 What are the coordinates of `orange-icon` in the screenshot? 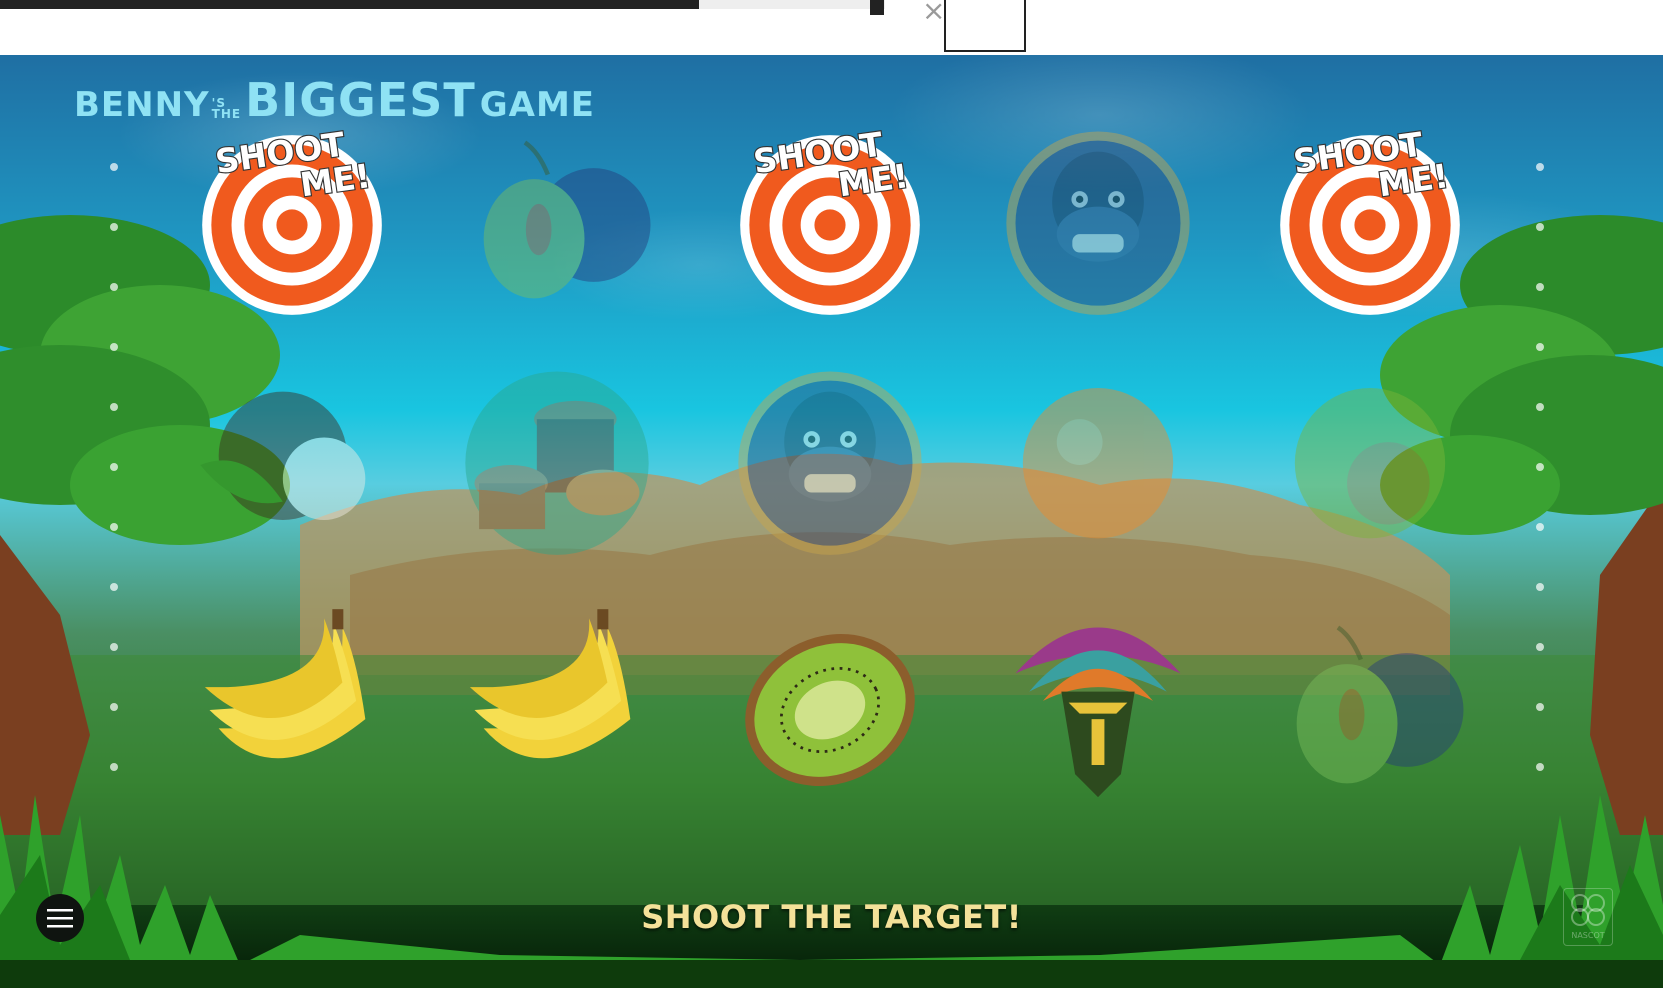 It's located at (1098, 463).